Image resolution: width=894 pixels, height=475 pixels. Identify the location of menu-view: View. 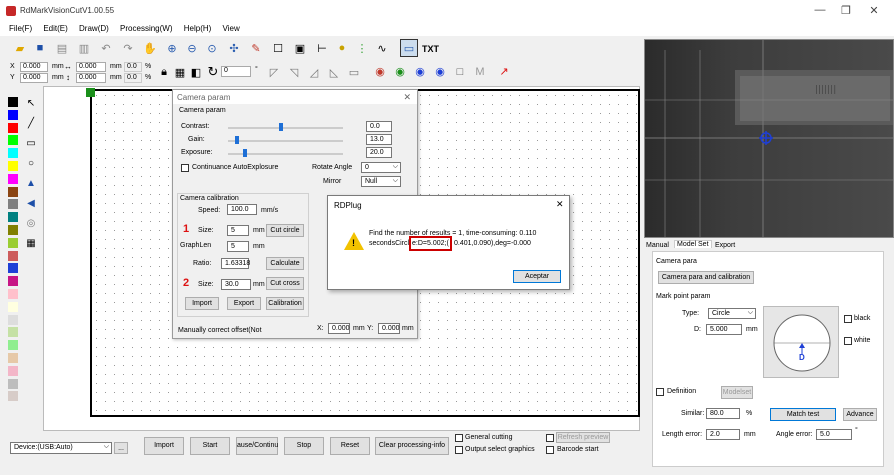
(231, 28).